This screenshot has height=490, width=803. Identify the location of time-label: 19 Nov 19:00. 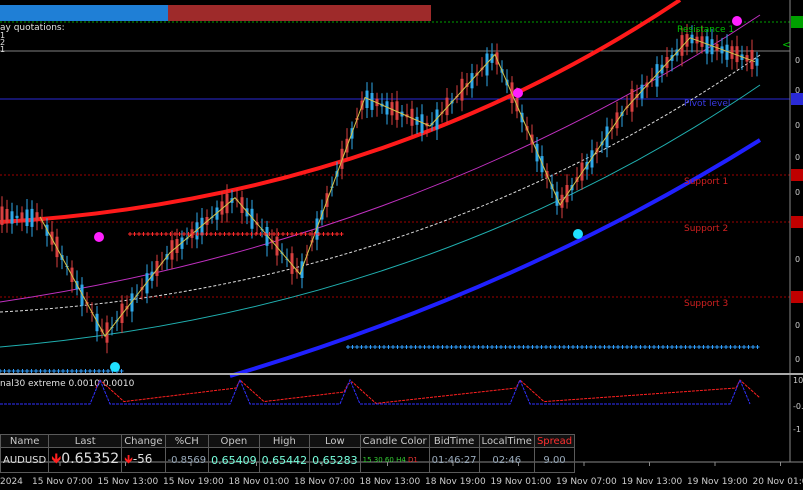
(717, 482).